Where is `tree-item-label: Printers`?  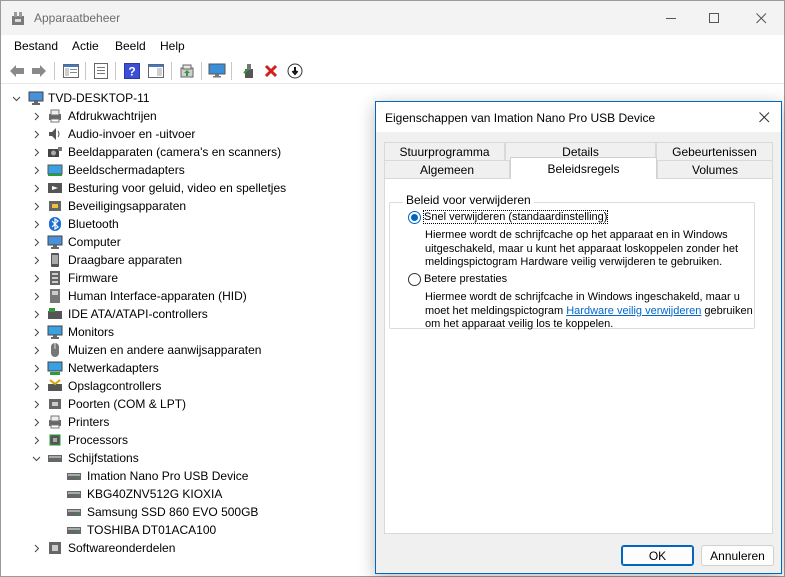 tree-item-label: Printers is located at coordinates (89, 422).